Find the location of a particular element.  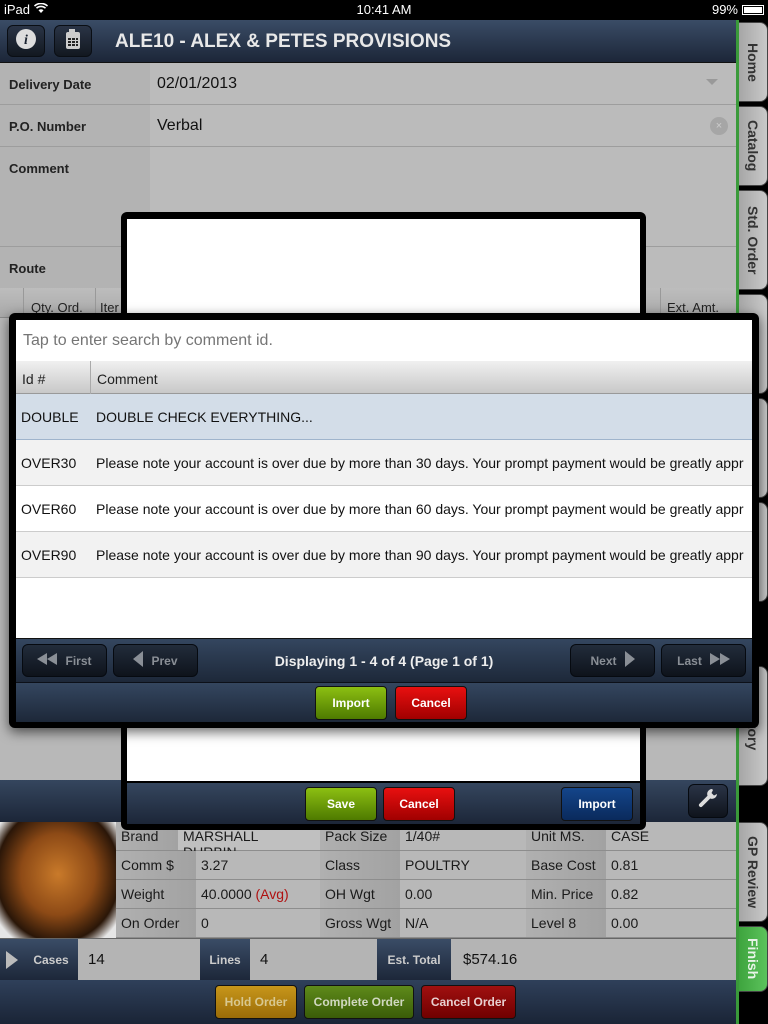

po-number-row: P.O. Number Verbal × is located at coordinates (368, 126).